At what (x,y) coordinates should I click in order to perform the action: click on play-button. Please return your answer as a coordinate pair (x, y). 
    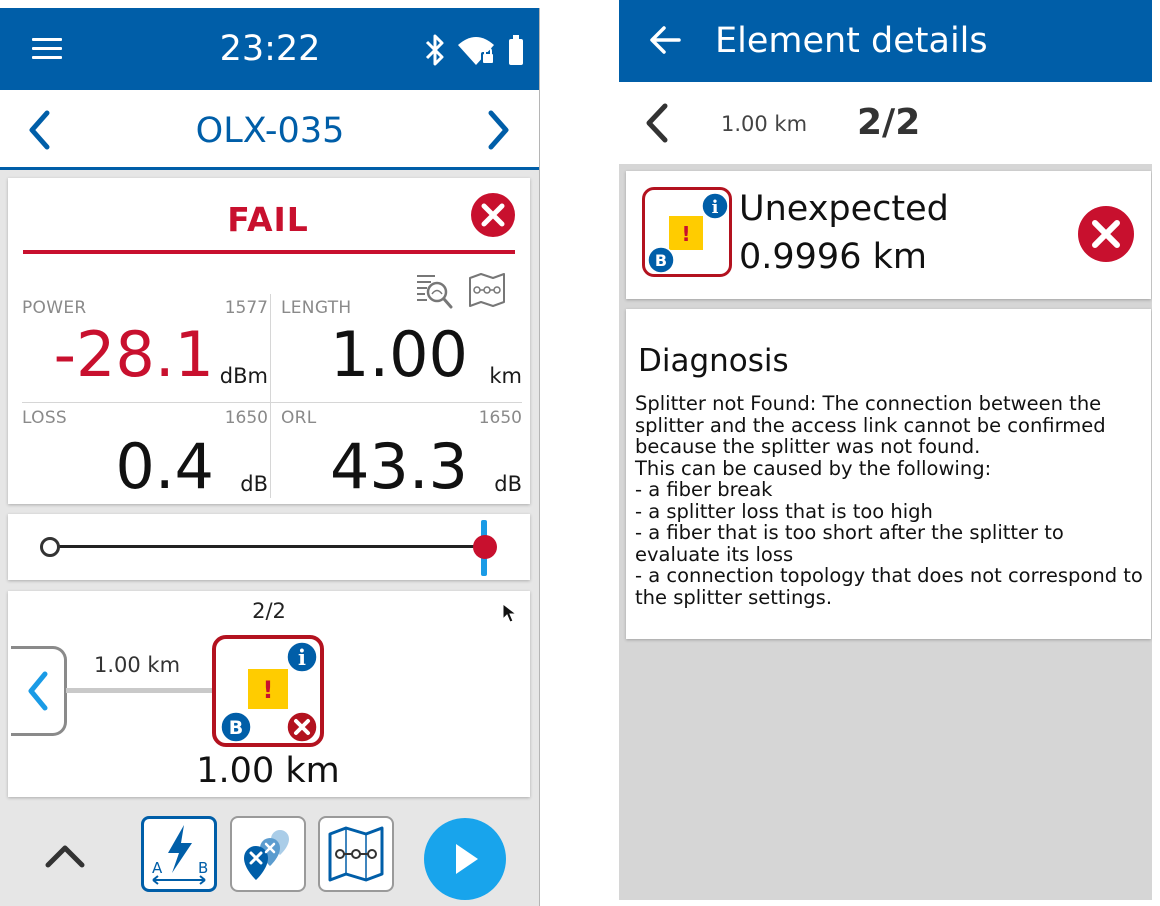
    Looking at the image, I should click on (465, 859).